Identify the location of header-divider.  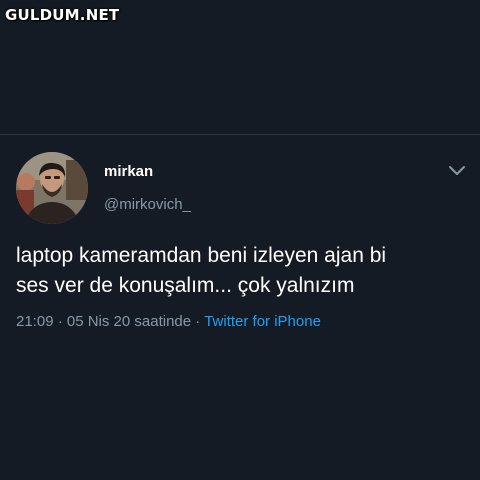
(240, 134).